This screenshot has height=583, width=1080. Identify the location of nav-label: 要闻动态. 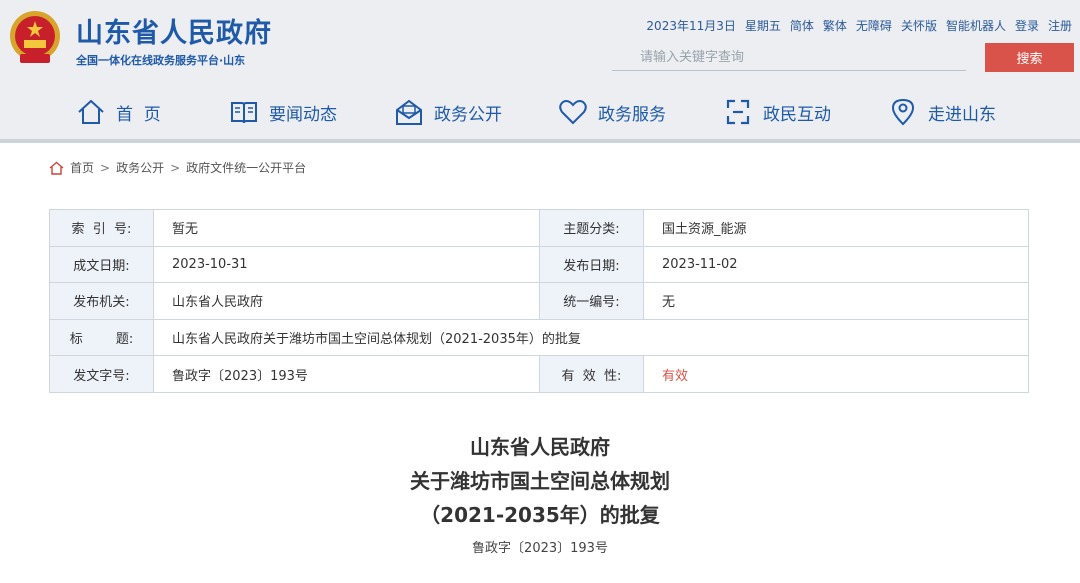
(303, 114).